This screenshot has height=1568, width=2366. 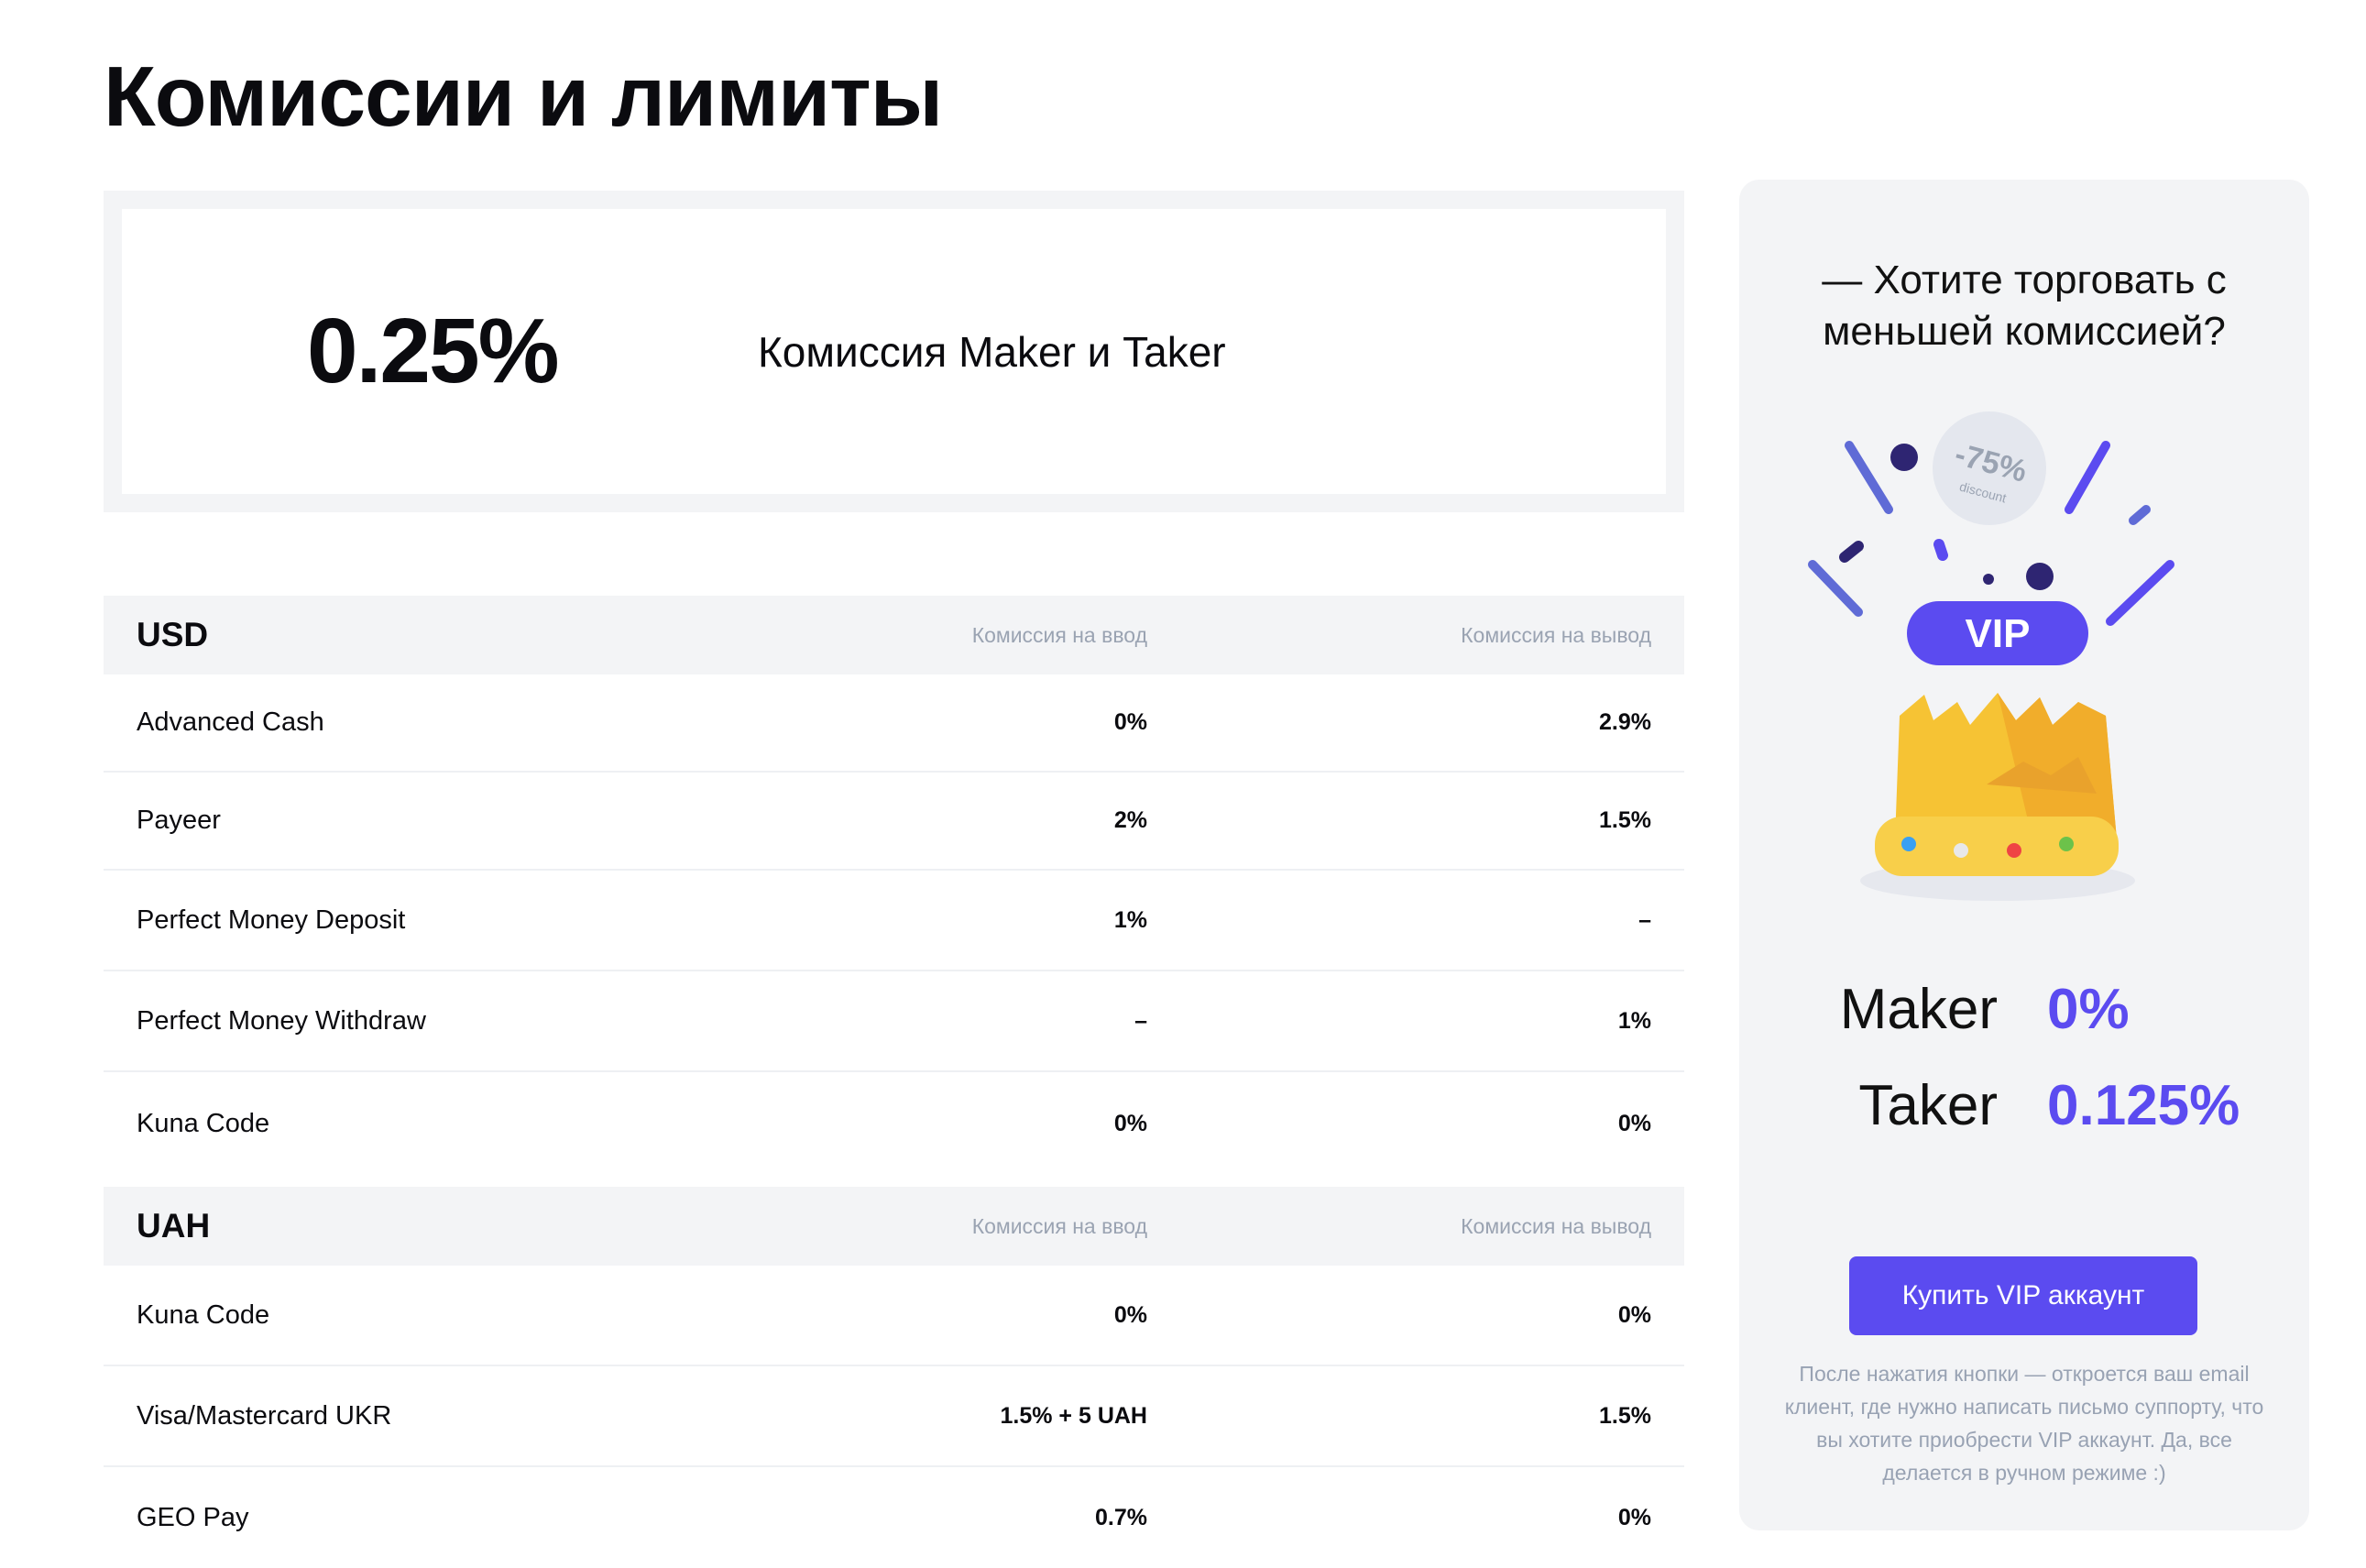 I want to click on deposit-fee: –, so click(x=1140, y=1020).